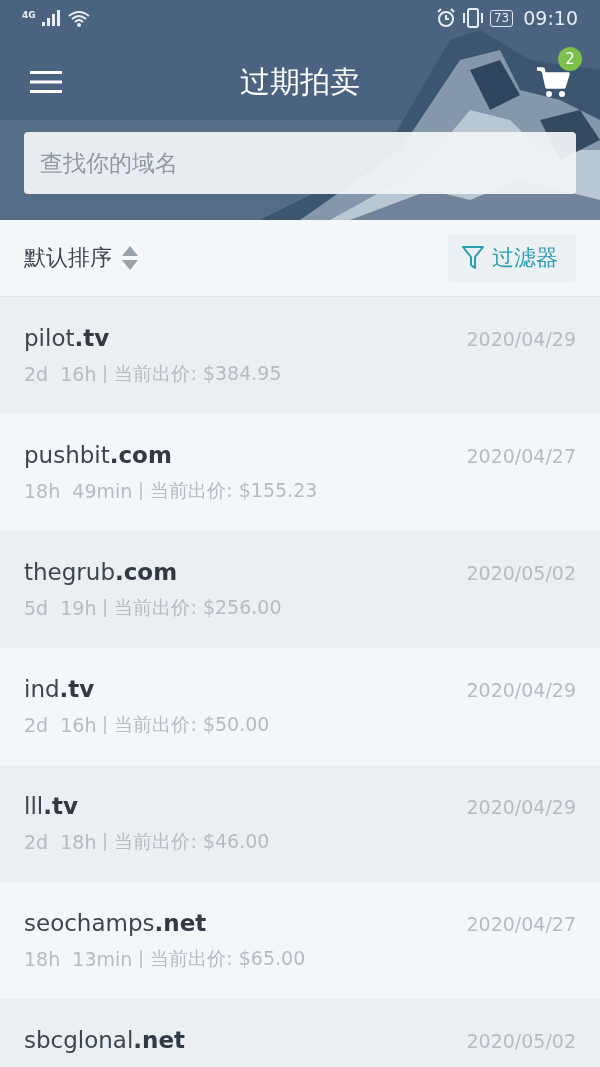  What do you see at coordinates (473, 258) in the screenshot?
I see `filter-icon` at bounding box center [473, 258].